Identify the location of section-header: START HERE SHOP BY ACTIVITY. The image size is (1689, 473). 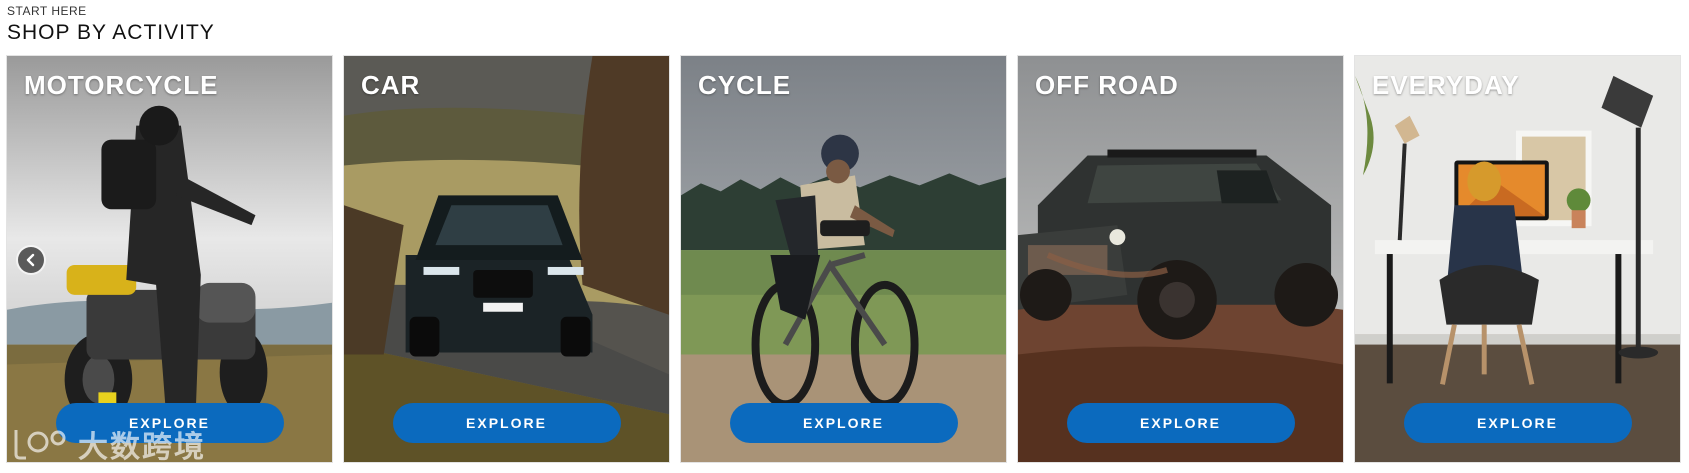
(111, 25).